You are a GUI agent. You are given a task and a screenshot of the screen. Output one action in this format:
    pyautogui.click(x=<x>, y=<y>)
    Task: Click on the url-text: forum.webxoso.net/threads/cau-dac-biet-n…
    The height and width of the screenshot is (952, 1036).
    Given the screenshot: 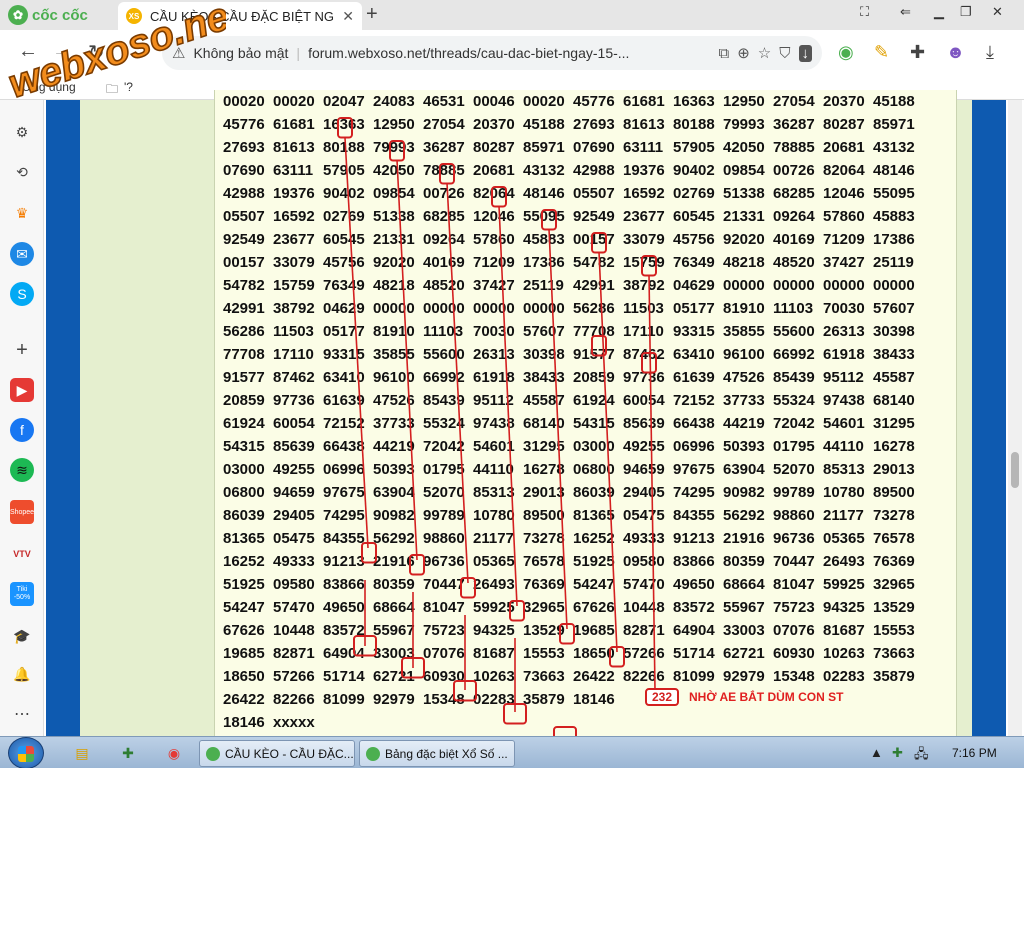 What is the action you would take?
    pyautogui.click(x=509, y=53)
    